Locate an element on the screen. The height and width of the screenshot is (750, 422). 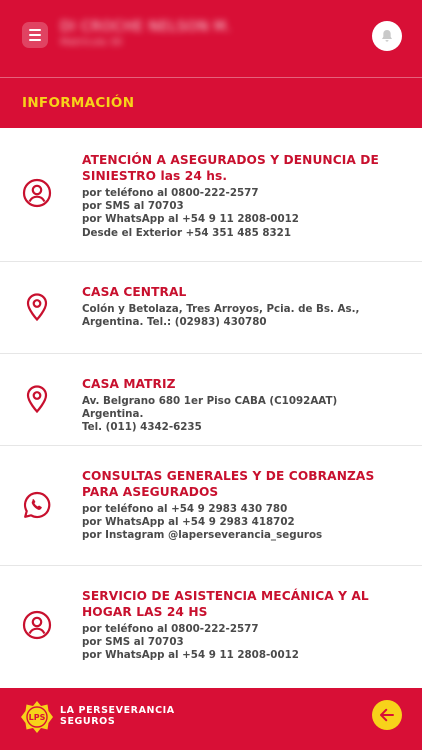
notifications-button is located at coordinates (387, 36).